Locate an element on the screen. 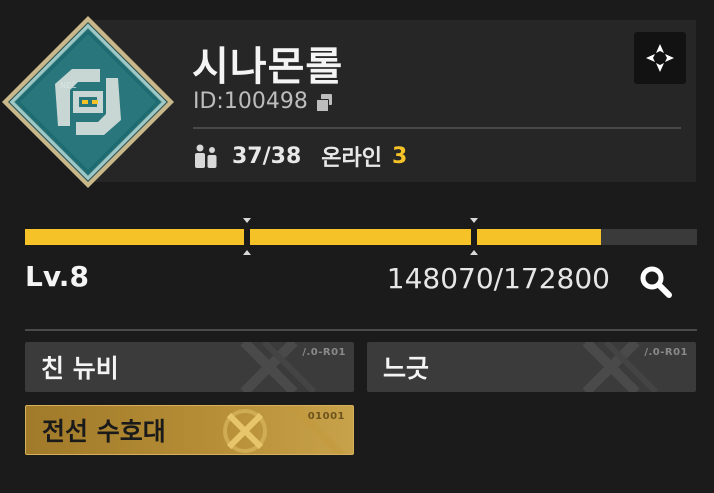  progress-fill is located at coordinates (313, 237).